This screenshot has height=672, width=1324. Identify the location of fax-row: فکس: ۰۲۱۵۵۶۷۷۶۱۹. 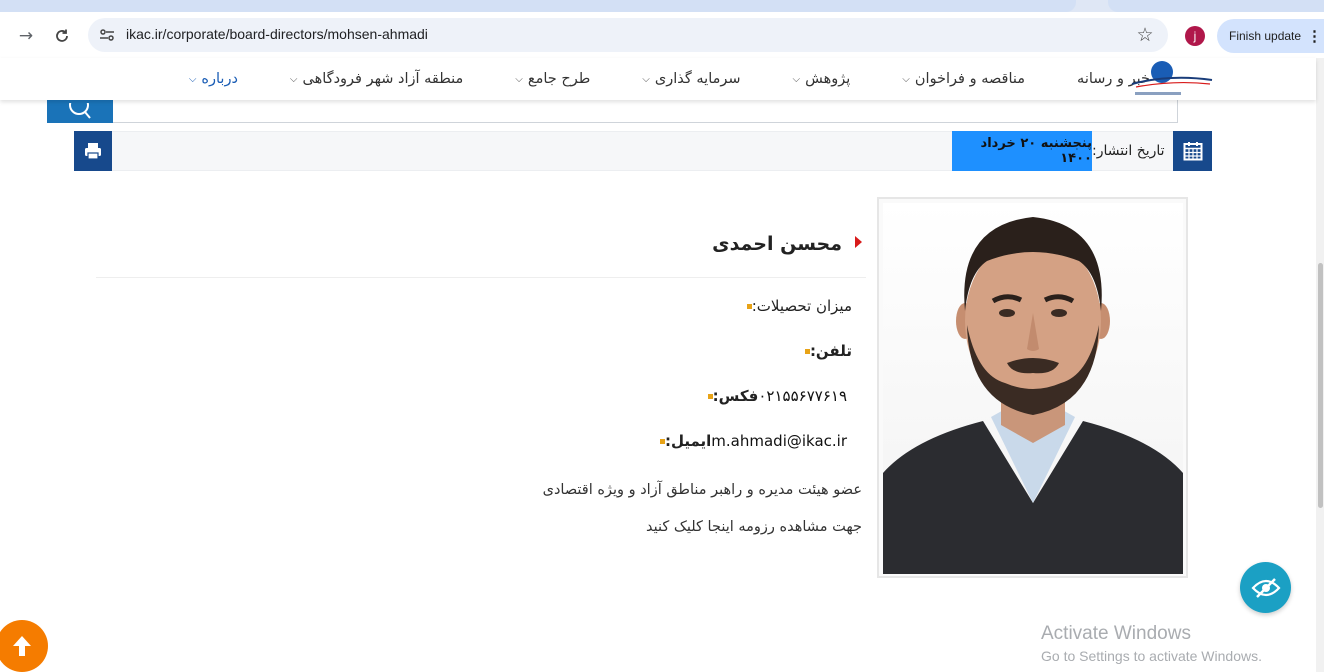
(775, 396).